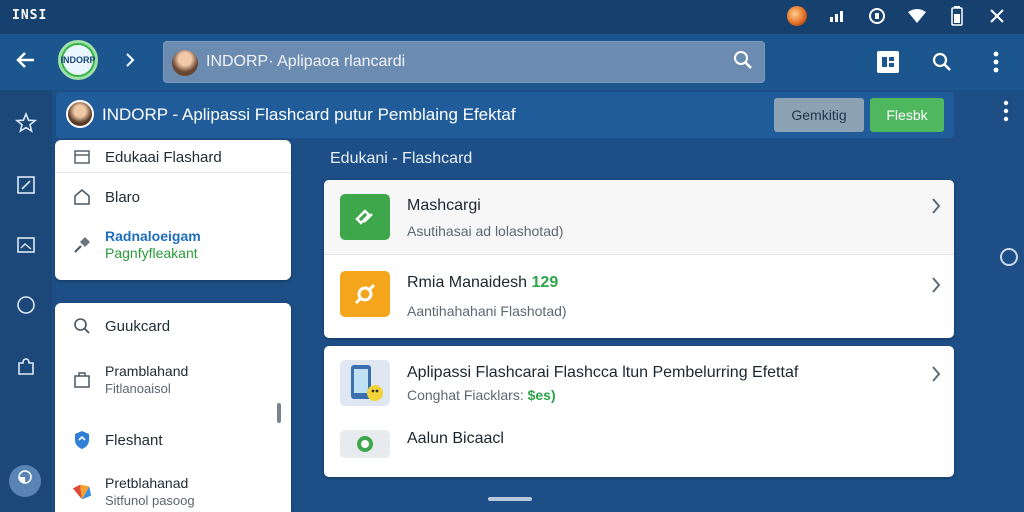 The height and width of the screenshot is (512, 1024). I want to click on list-item-subtitle: Aantihahahani Flashotad), so click(487, 311).